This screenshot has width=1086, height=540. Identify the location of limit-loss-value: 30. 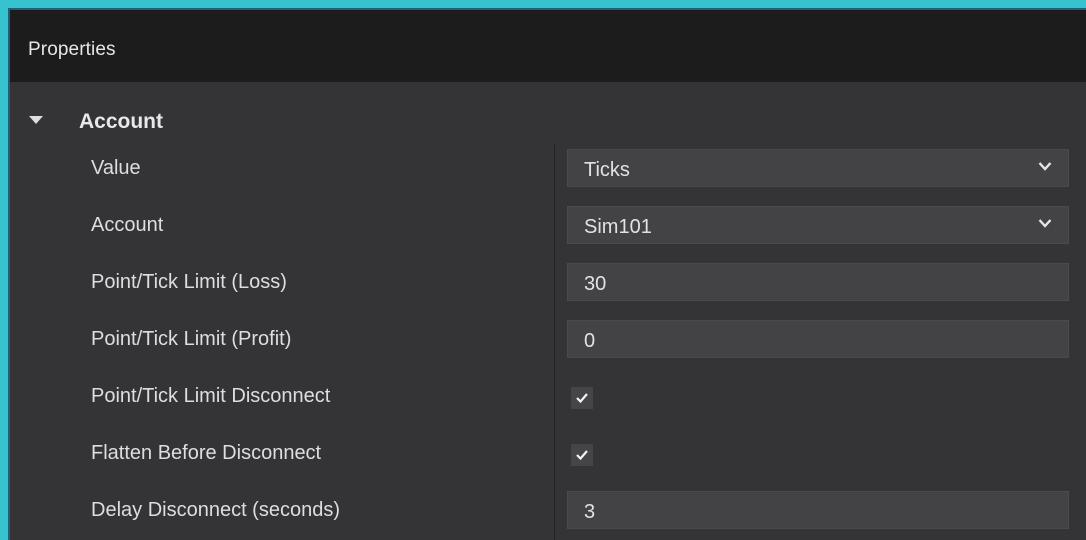
(595, 284).